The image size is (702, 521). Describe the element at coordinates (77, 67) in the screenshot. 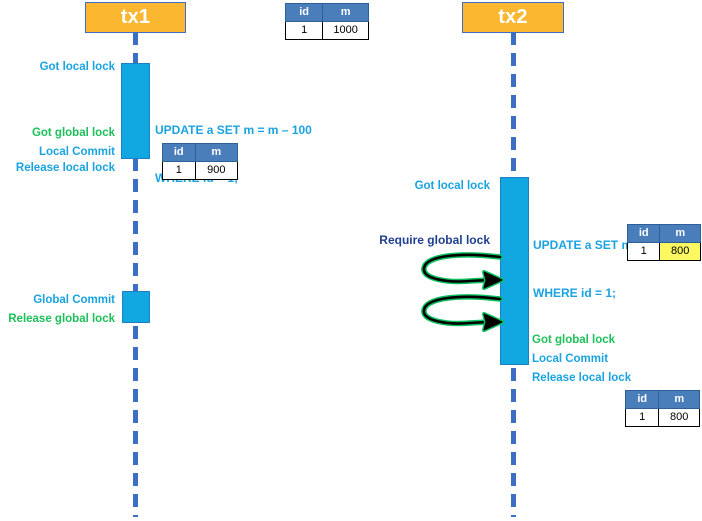

I see `tx1-got-local-lock-text: Got local lock` at that location.